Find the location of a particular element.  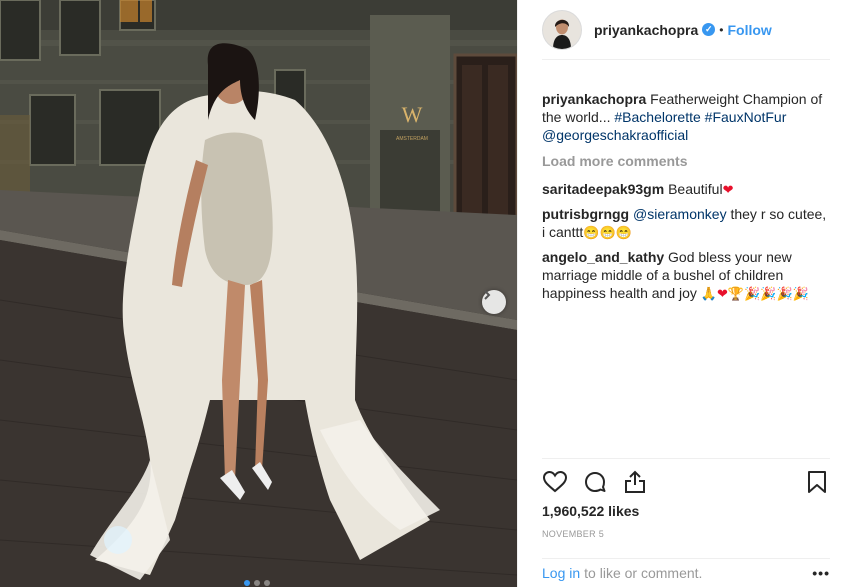

carousel-indicator is located at coordinates (257, 583).